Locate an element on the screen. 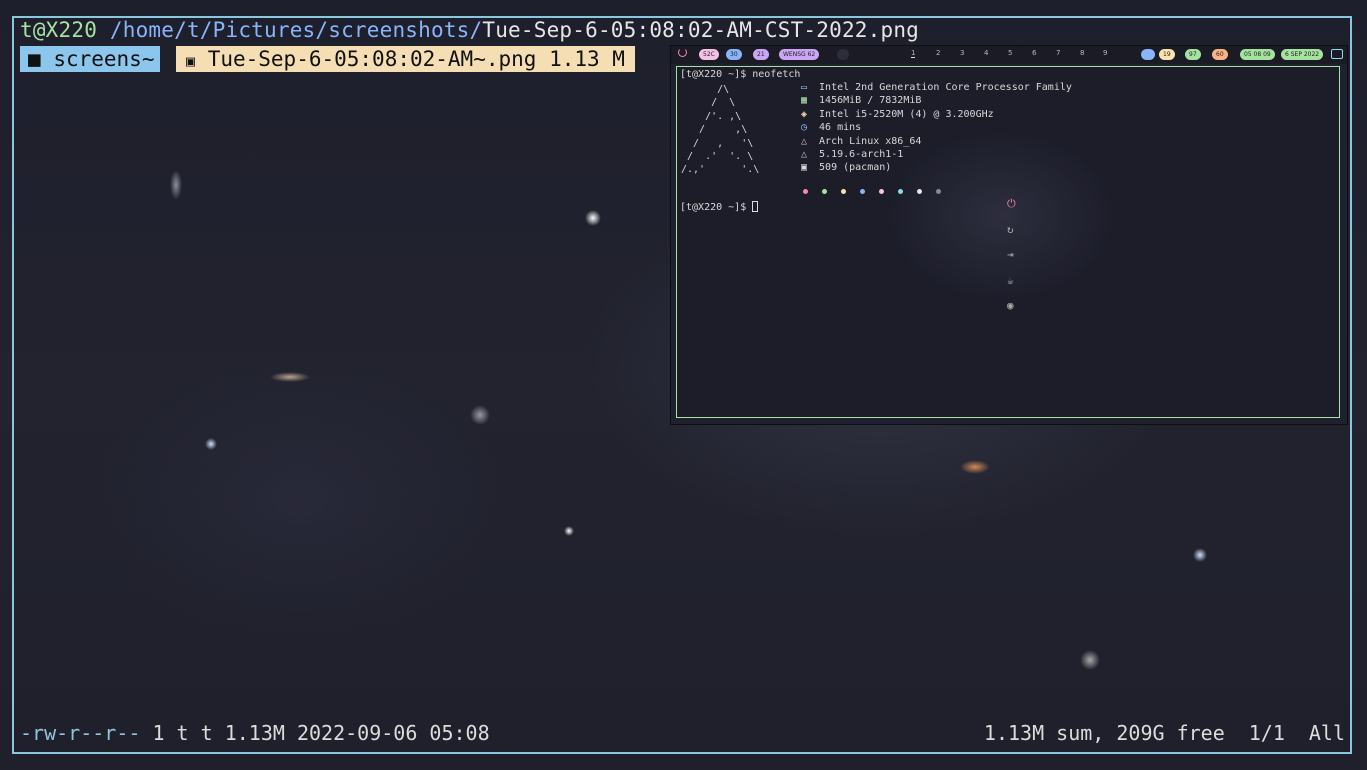  directory-entry: ■ screens~ is located at coordinates (90, 59).